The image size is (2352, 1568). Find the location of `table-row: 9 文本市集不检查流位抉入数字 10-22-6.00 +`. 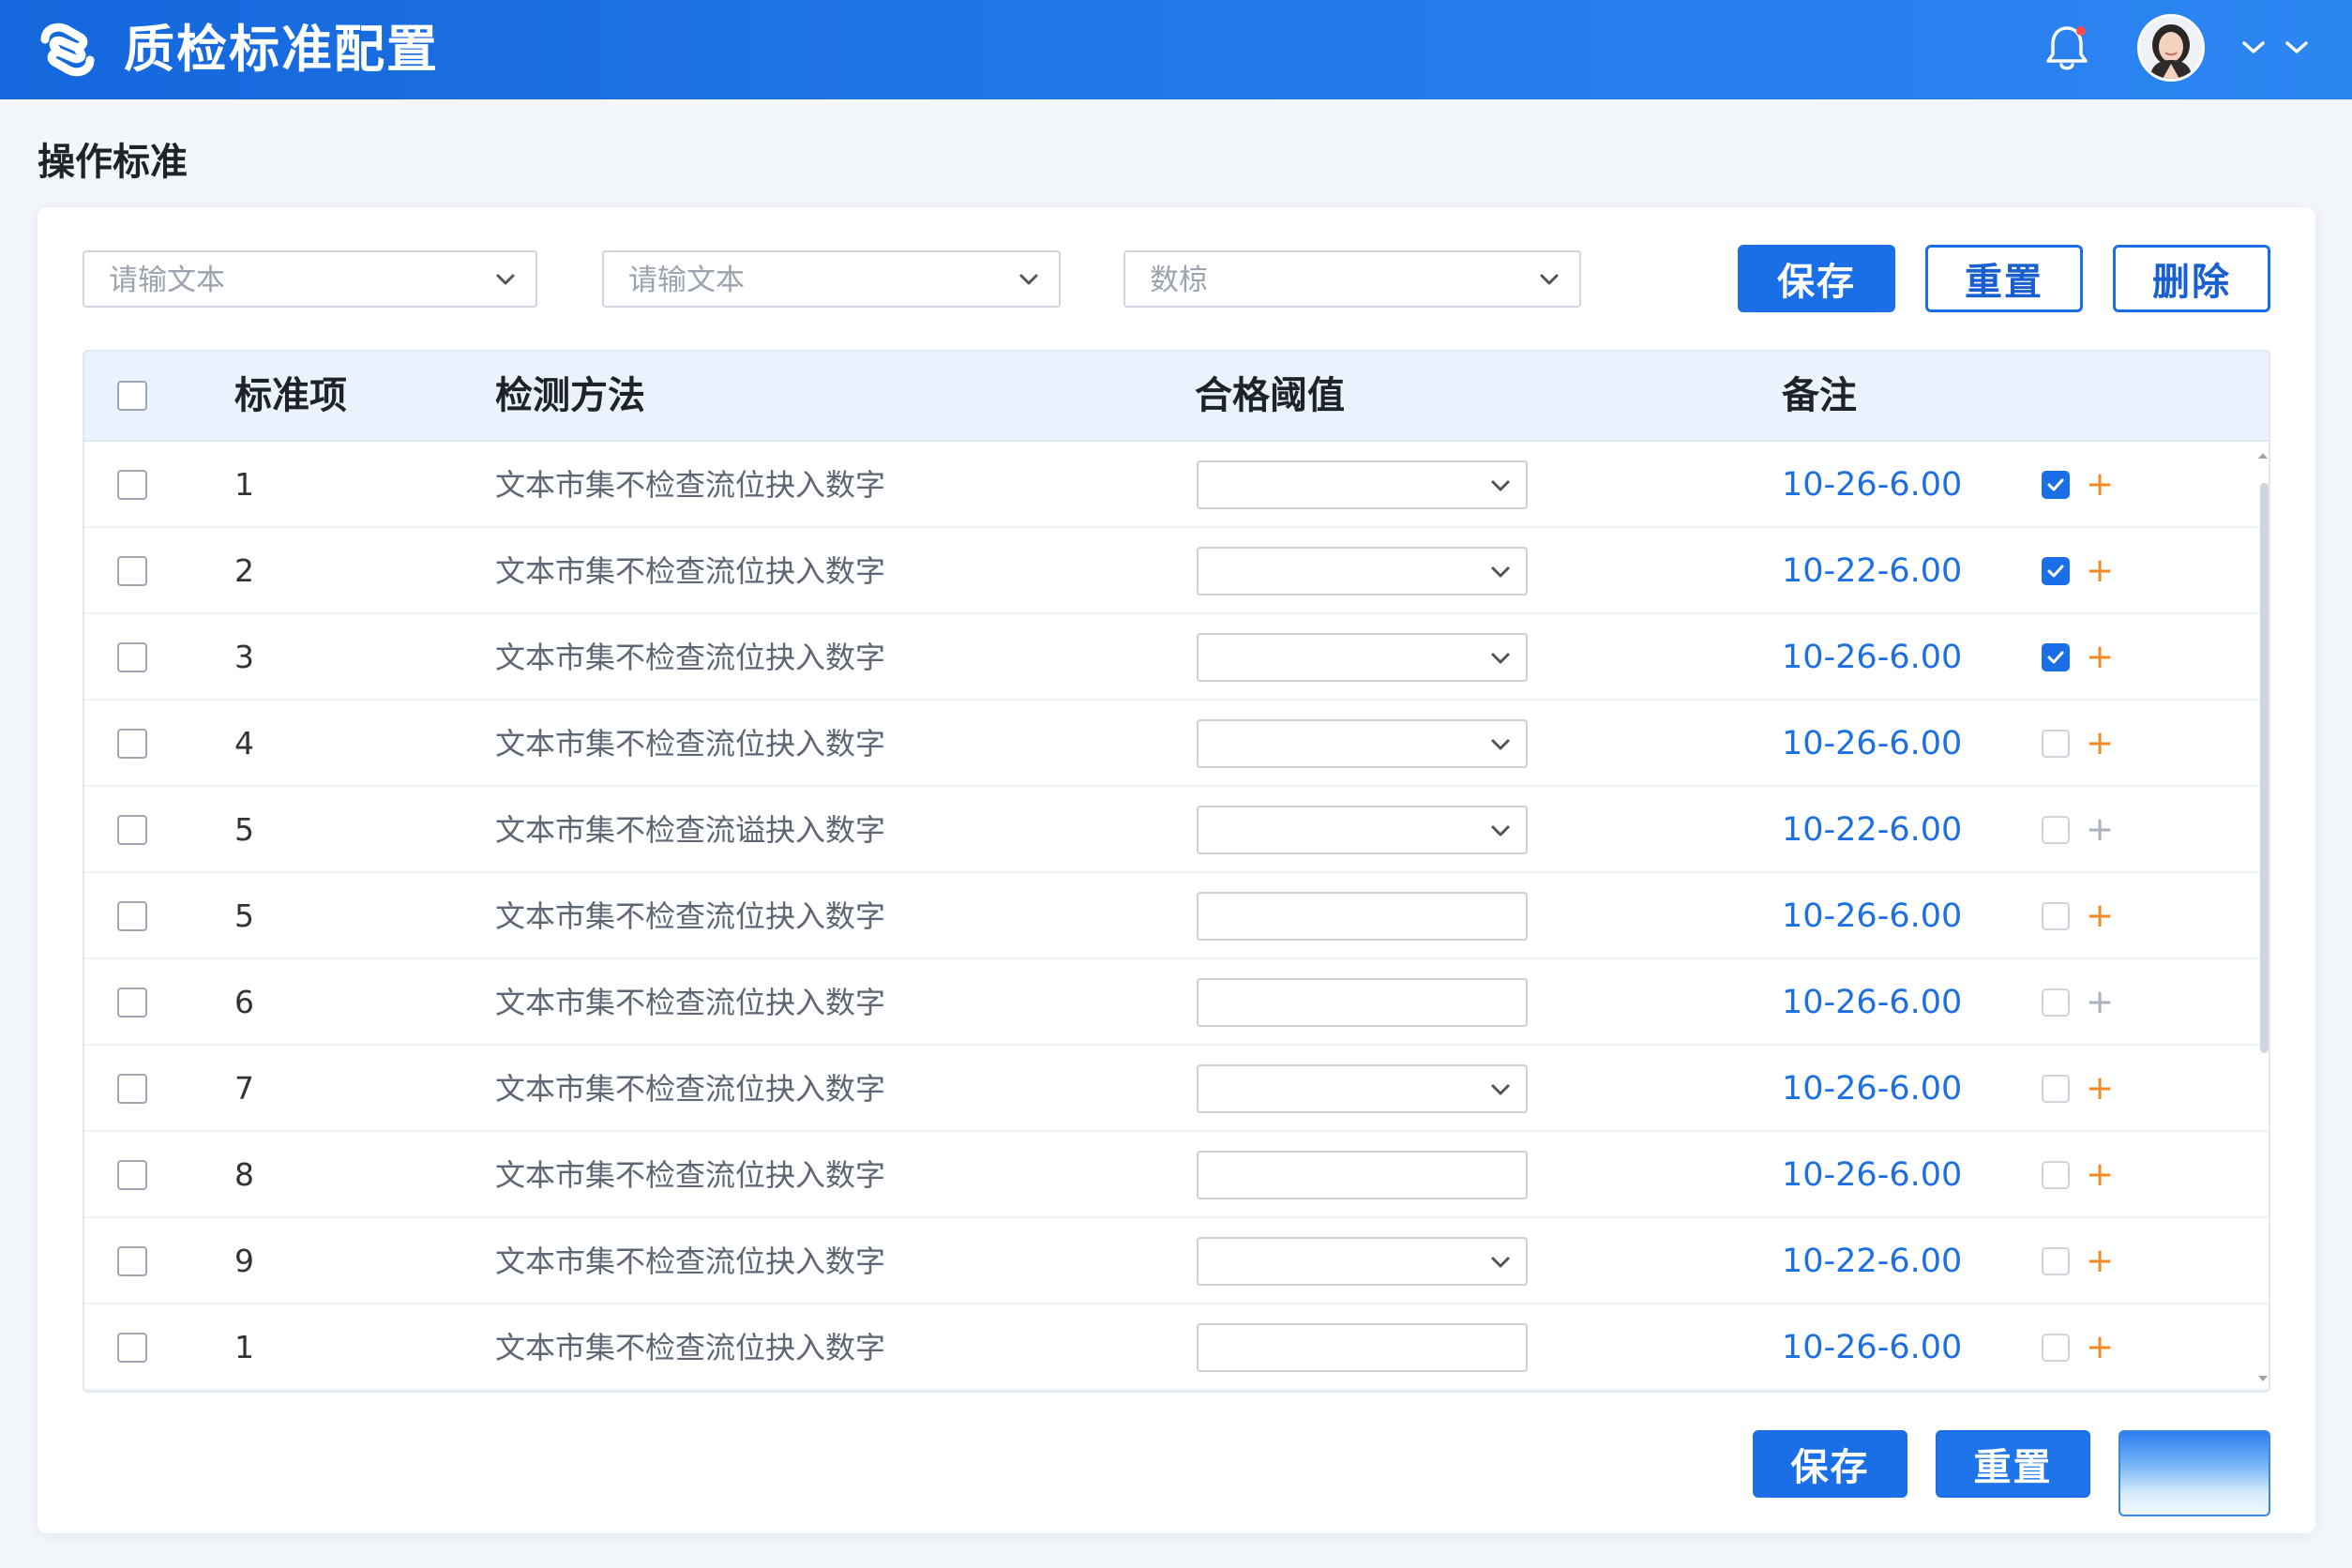

table-row: 9 文本市集不检查流位抉入数字 10-22-6.00 + is located at coordinates (1177, 1261).